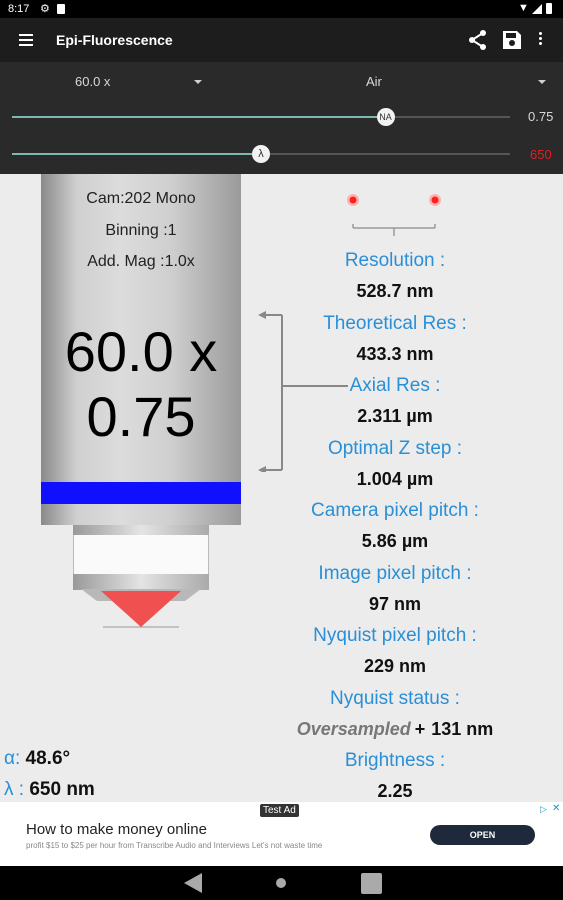  What do you see at coordinates (26, 39) in the screenshot?
I see `menu-icon` at bounding box center [26, 39].